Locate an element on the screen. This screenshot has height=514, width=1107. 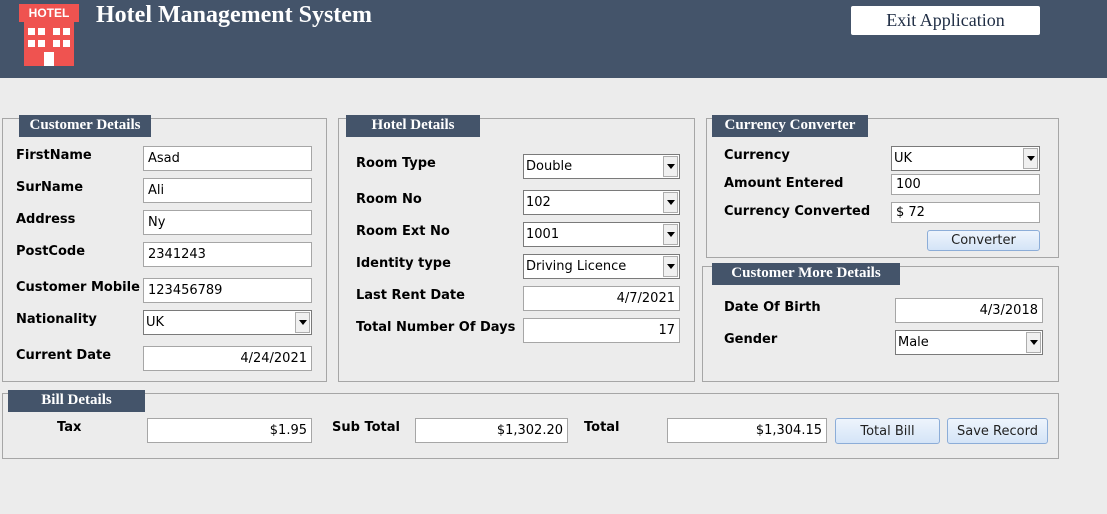
current-date-field: 4/24/2021 is located at coordinates (227, 358).